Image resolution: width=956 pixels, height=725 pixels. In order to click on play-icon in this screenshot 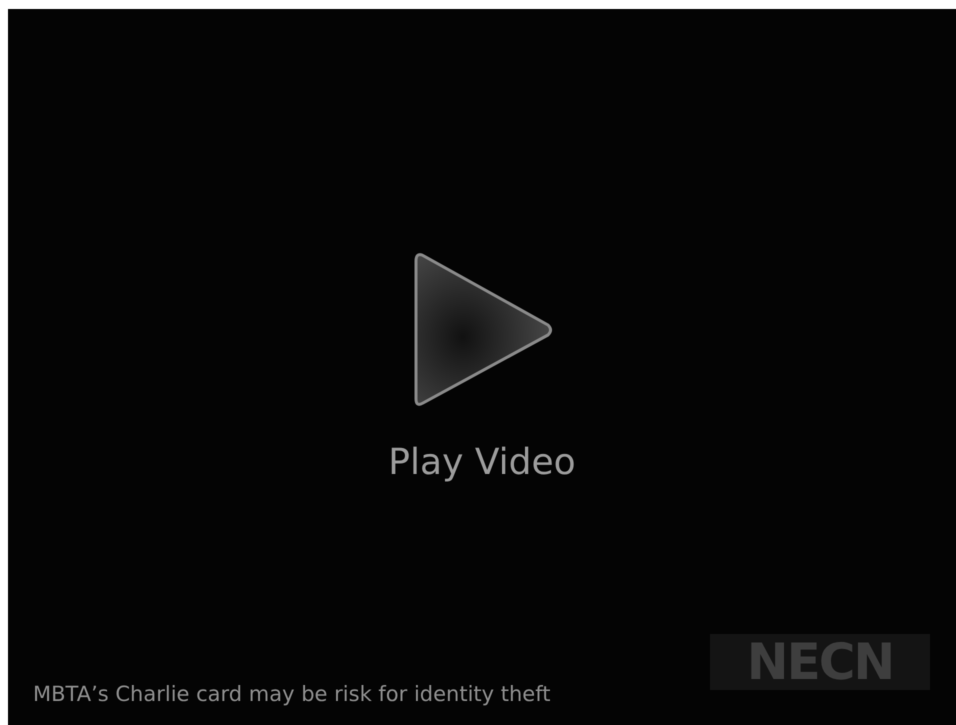, I will do `click(484, 330)`.